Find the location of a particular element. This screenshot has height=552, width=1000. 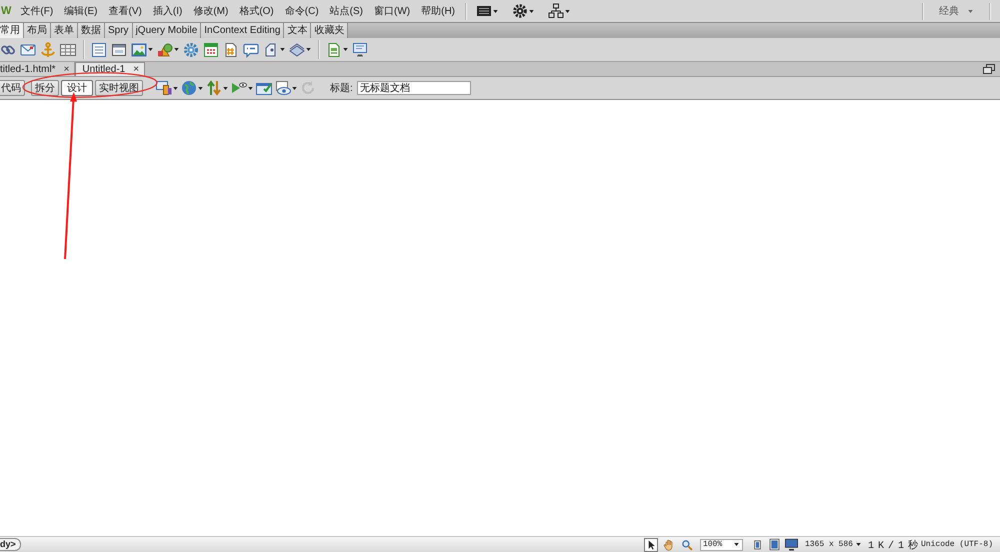

insert-tab: 文本 is located at coordinates (298, 30).